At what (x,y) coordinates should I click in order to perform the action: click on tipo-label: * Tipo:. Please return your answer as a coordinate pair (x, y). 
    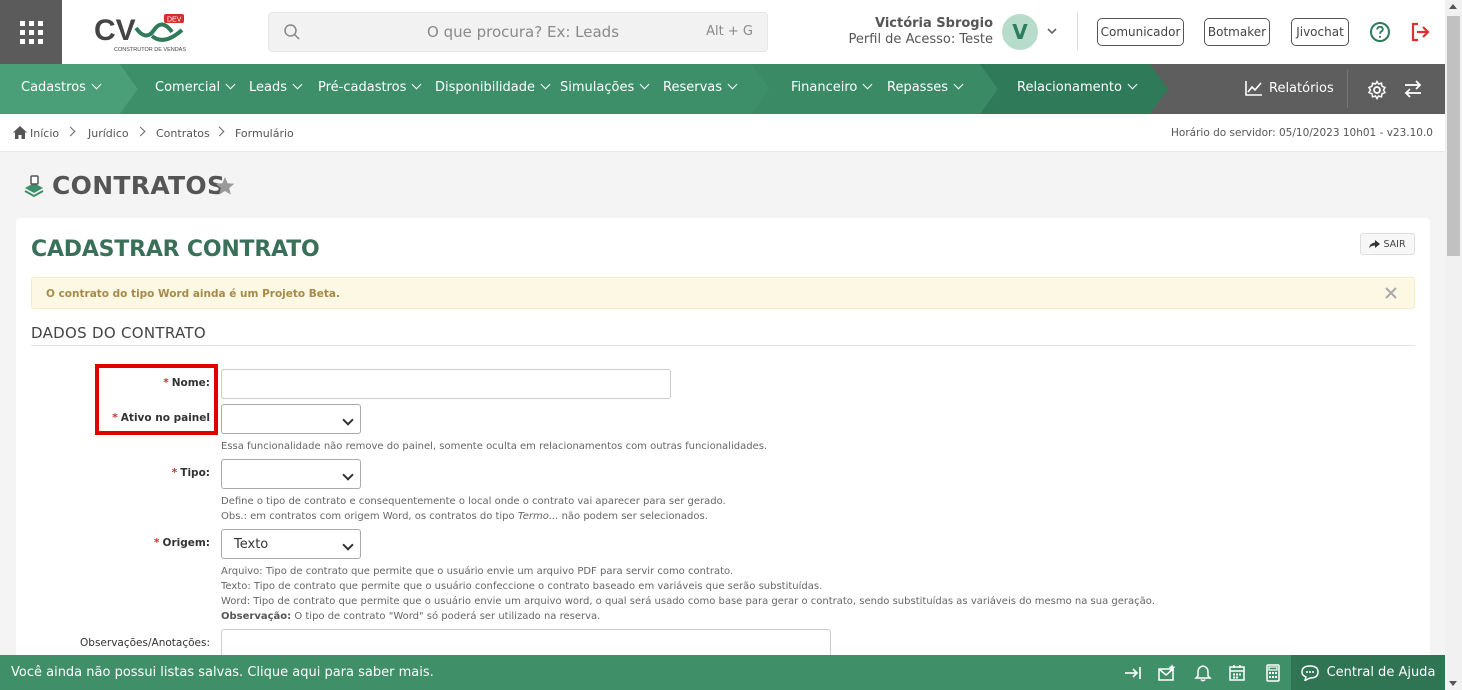
    Looking at the image, I should click on (190, 473).